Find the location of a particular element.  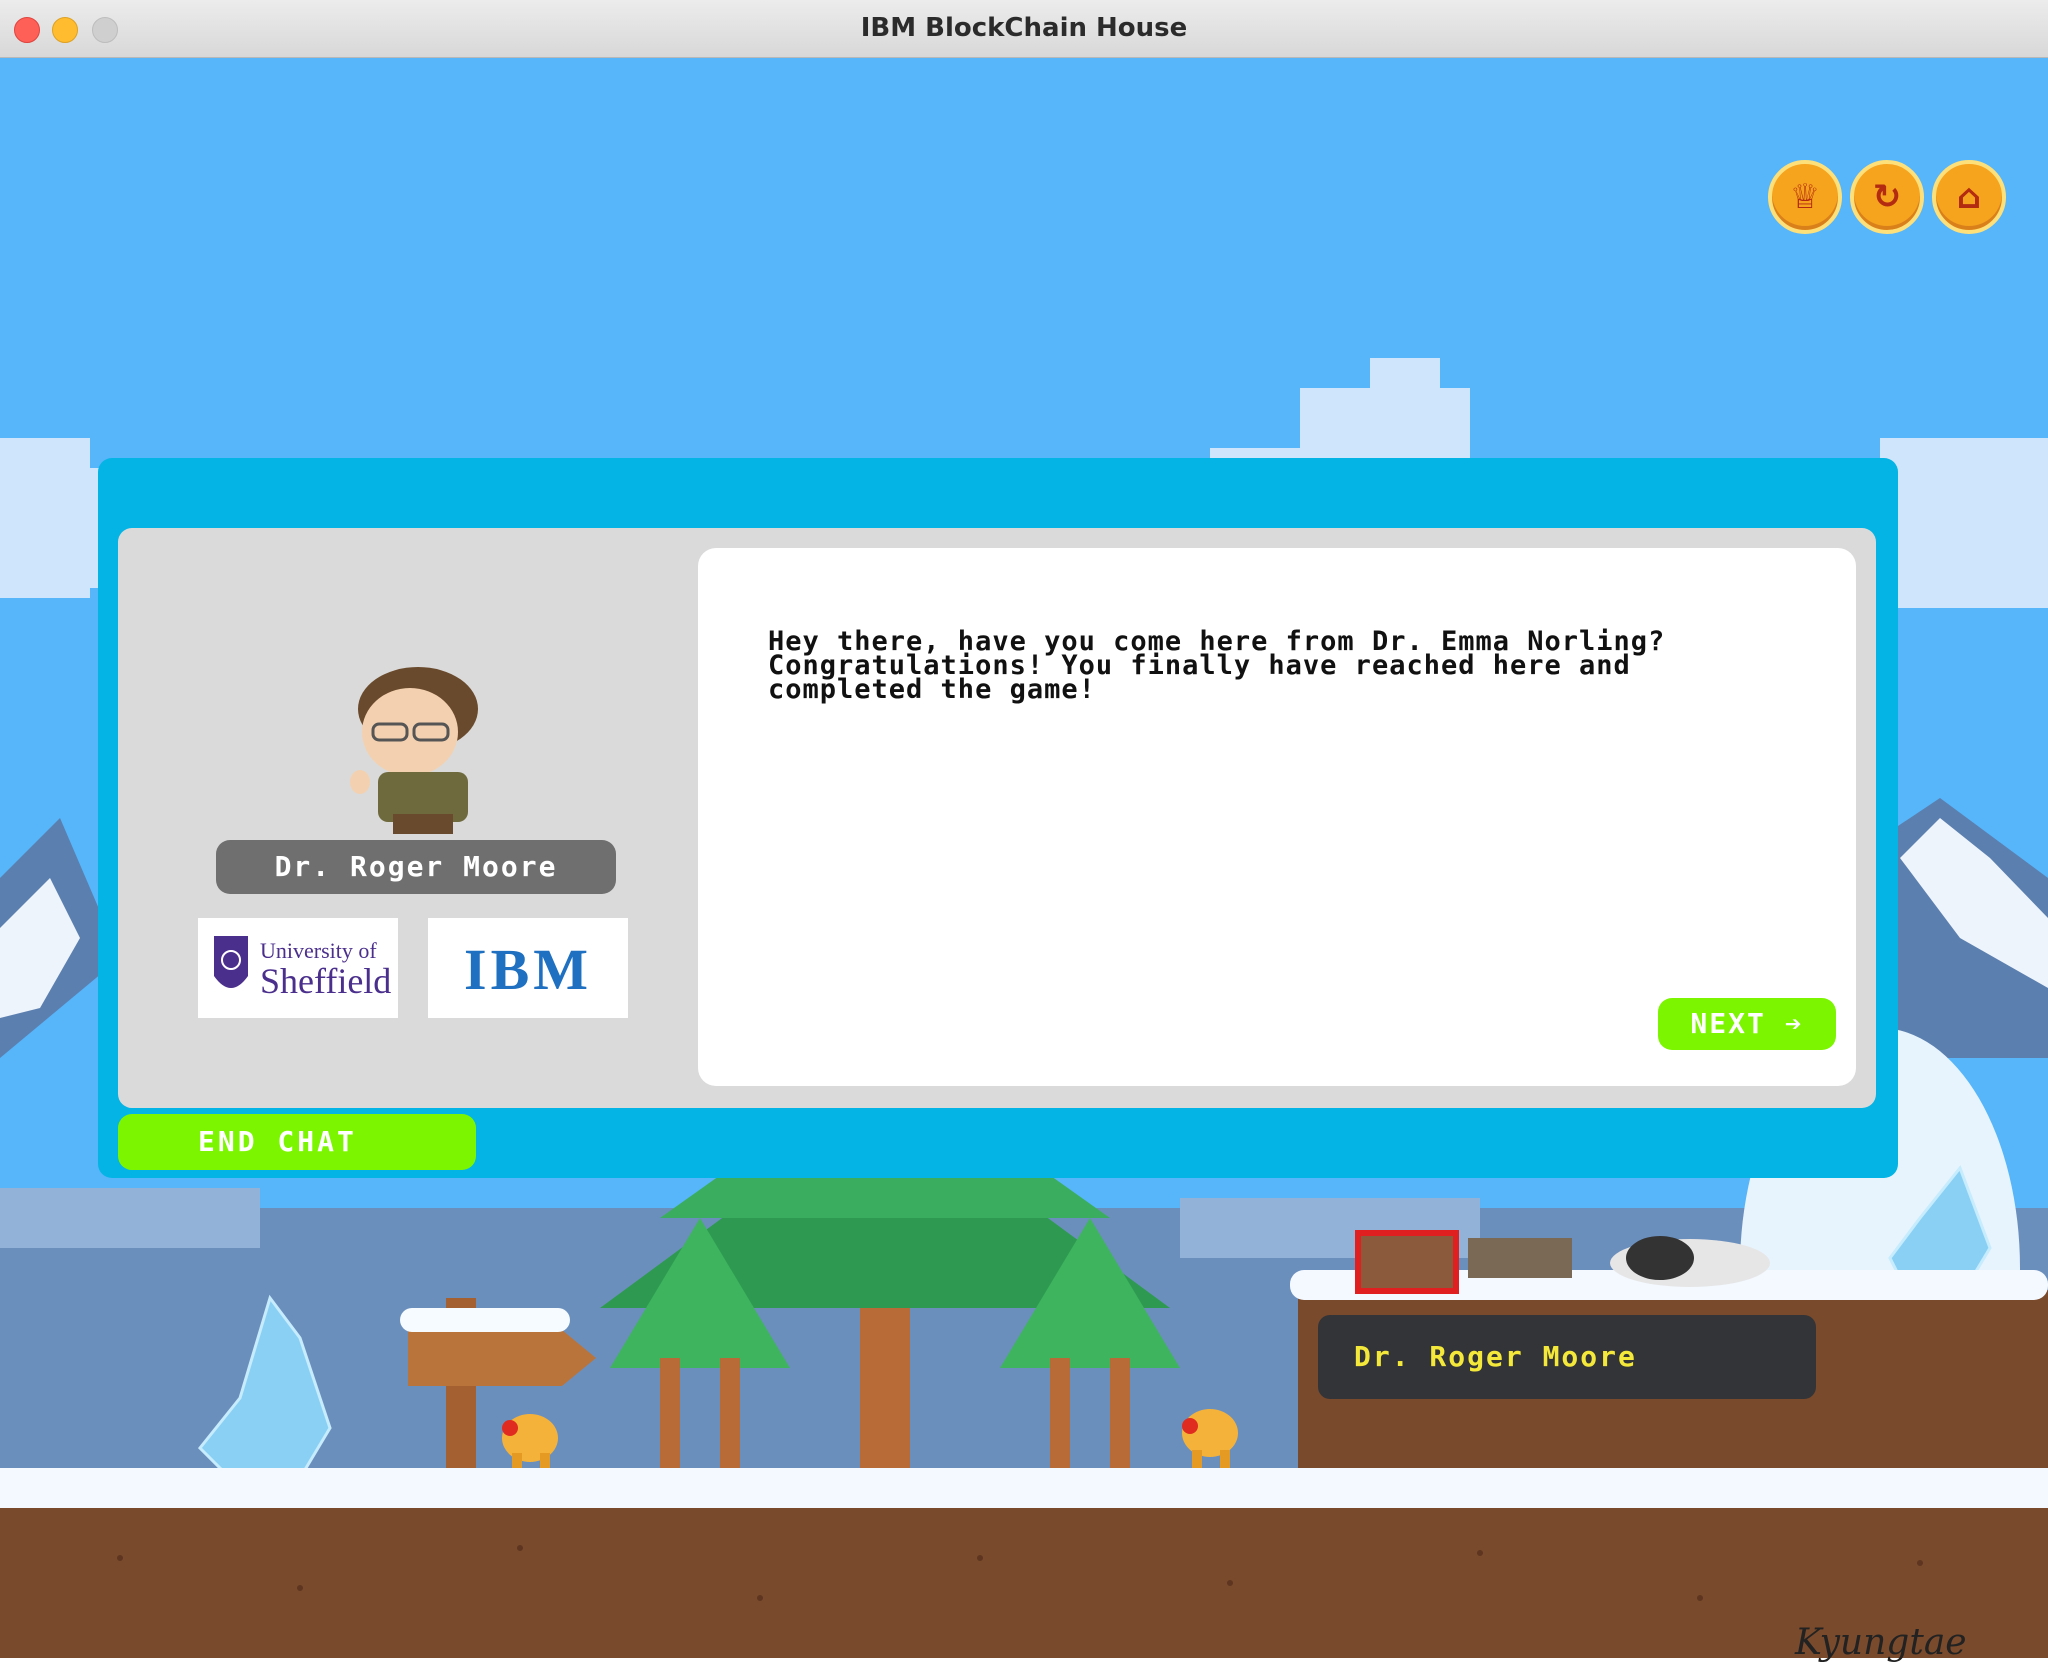

restart-icon: ↻ is located at coordinates (1887, 197).